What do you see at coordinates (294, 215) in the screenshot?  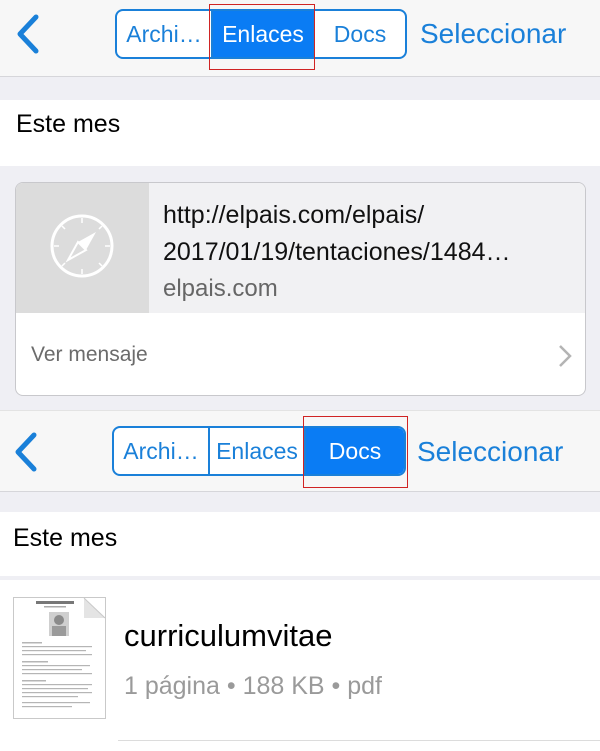 I see `link-url-line-1: http://elpais.com/elpais/` at bounding box center [294, 215].